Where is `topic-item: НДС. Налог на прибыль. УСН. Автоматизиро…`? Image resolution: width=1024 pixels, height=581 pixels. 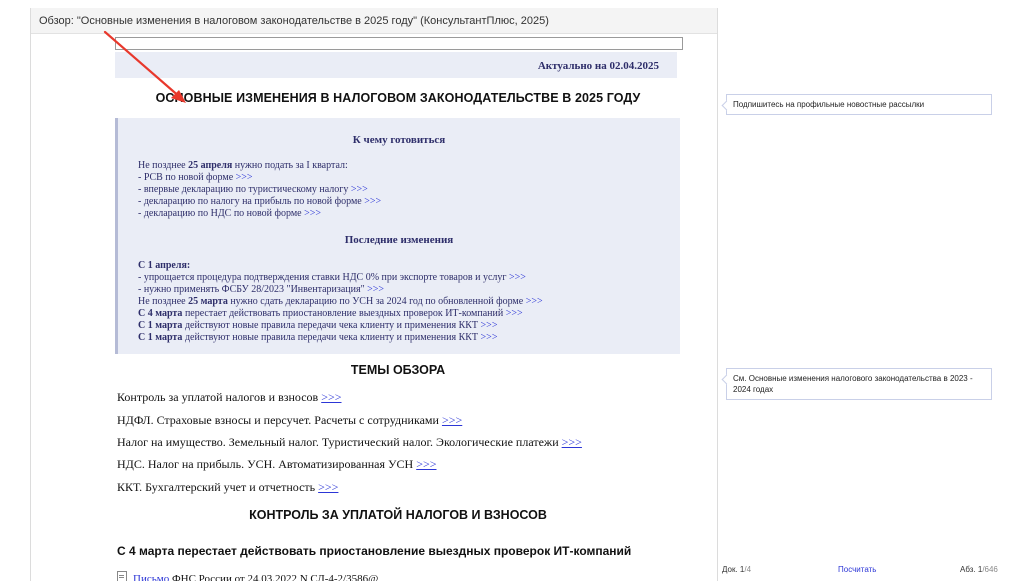
topic-item: НДС. Налог на прибыль. УСН. Автоматизиро… is located at coordinates (277, 464).